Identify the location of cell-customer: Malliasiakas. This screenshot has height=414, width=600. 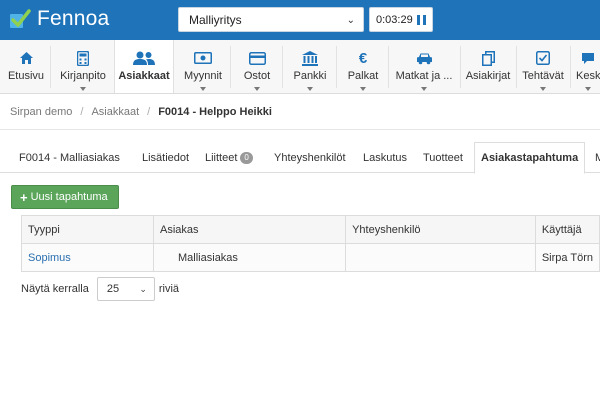
(250, 257).